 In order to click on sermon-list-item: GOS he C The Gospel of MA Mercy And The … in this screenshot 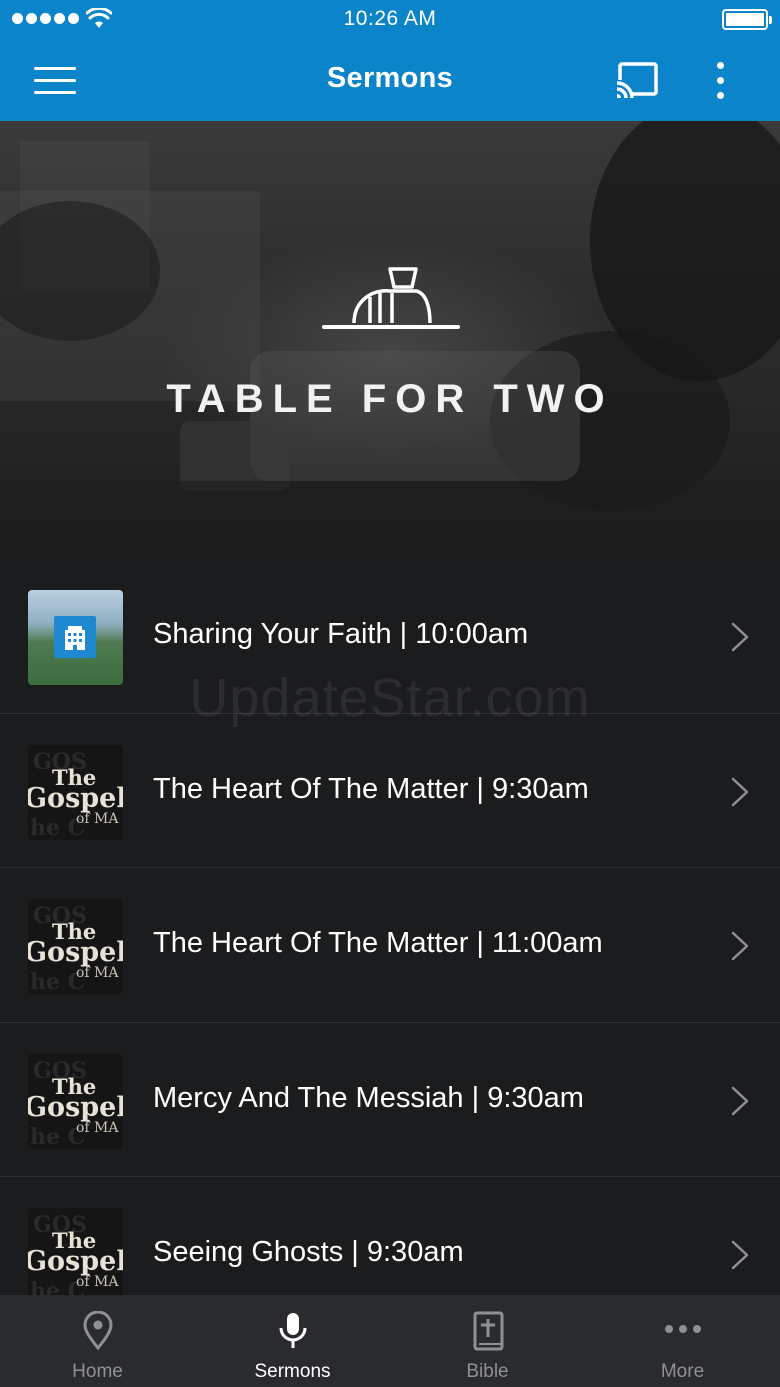, I will do `click(390, 1100)`.